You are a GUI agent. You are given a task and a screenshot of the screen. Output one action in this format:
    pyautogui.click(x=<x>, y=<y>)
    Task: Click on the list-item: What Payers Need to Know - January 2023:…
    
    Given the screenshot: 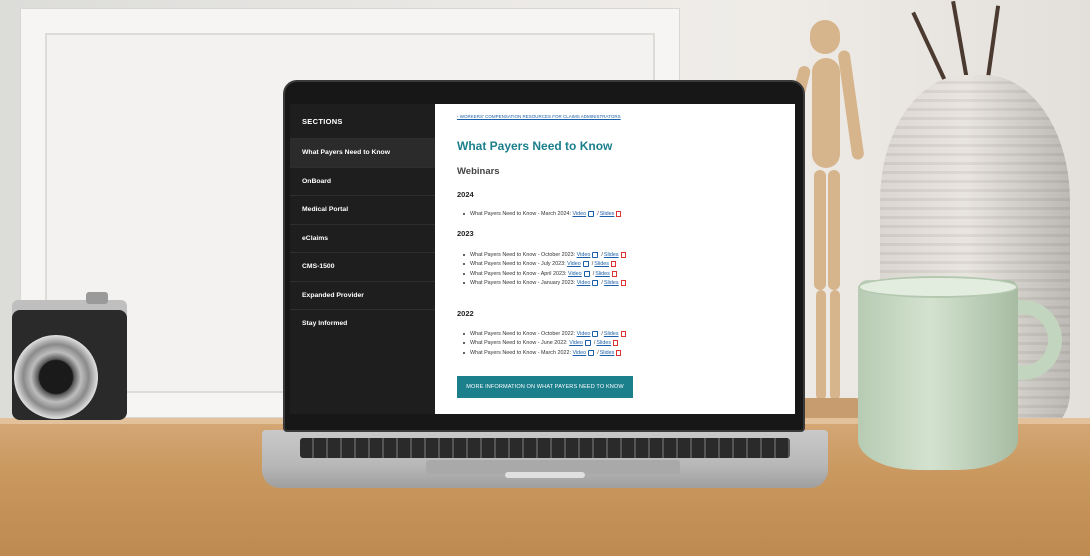 What is the action you would take?
    pyautogui.click(x=544, y=284)
    